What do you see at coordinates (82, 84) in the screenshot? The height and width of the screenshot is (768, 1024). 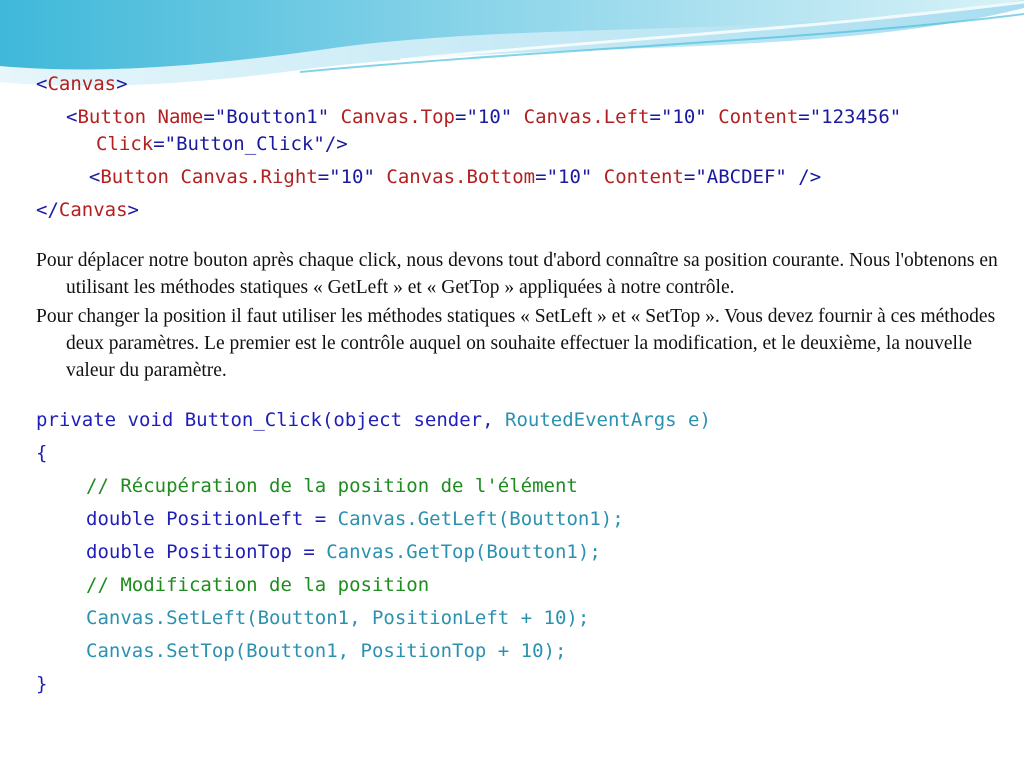 I see `xaml-line-canvas-open: <Canvas>` at bounding box center [82, 84].